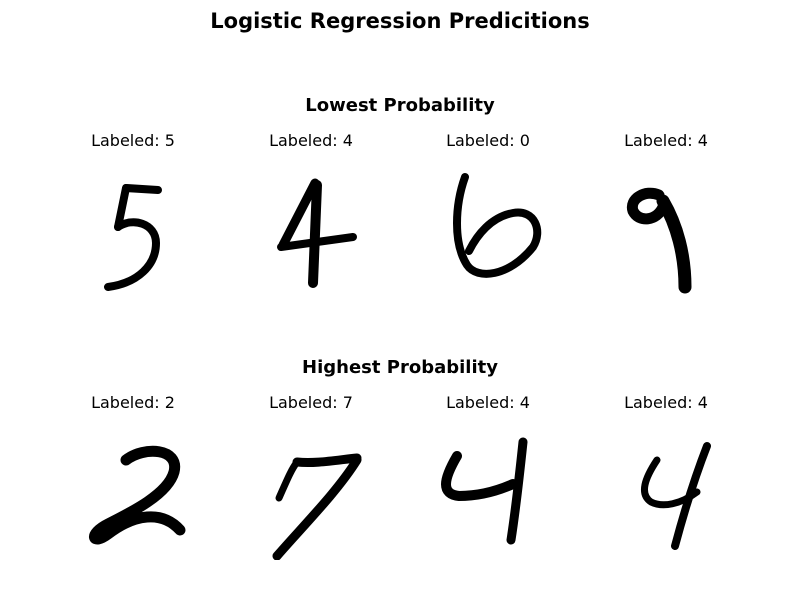 Image resolution: width=800 pixels, height=600 pixels. What do you see at coordinates (317, 506) in the screenshot?
I see `handwritten-seven` at bounding box center [317, 506].